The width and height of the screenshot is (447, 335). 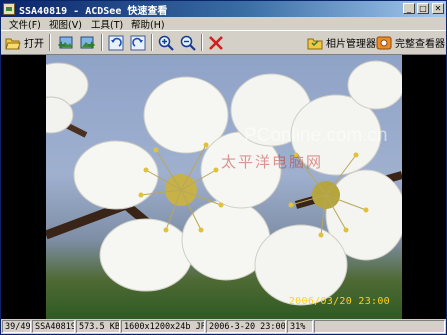 I want to click on maximize-button: □, so click(x=423, y=8).